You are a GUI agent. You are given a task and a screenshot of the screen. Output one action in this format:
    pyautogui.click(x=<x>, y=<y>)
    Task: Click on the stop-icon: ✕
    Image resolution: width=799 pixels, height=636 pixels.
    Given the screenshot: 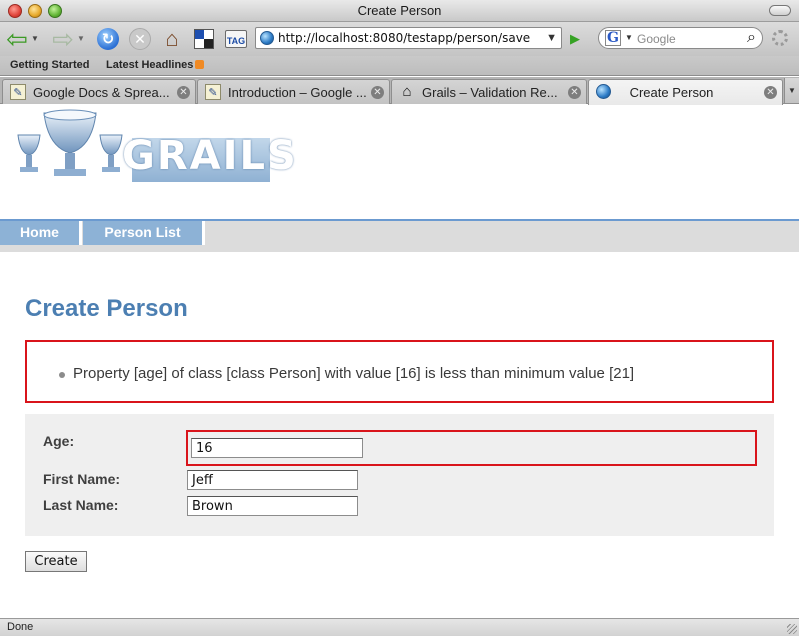 What is the action you would take?
    pyautogui.click(x=140, y=39)
    